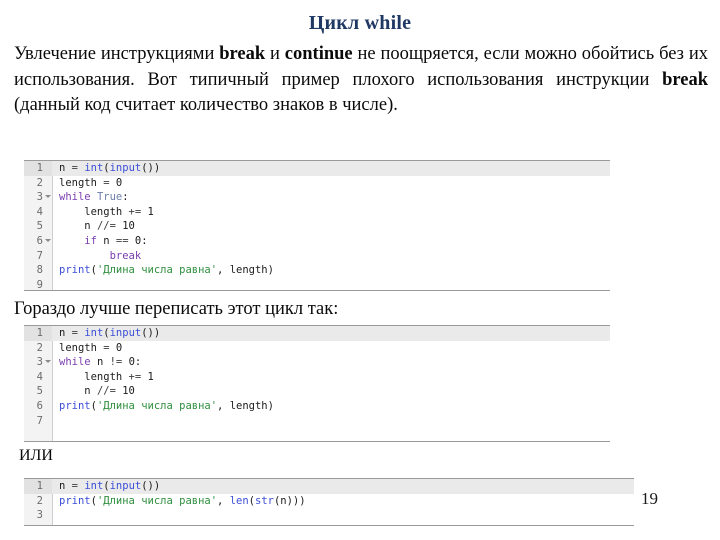  I want to click on code-token: break, so click(125, 255).